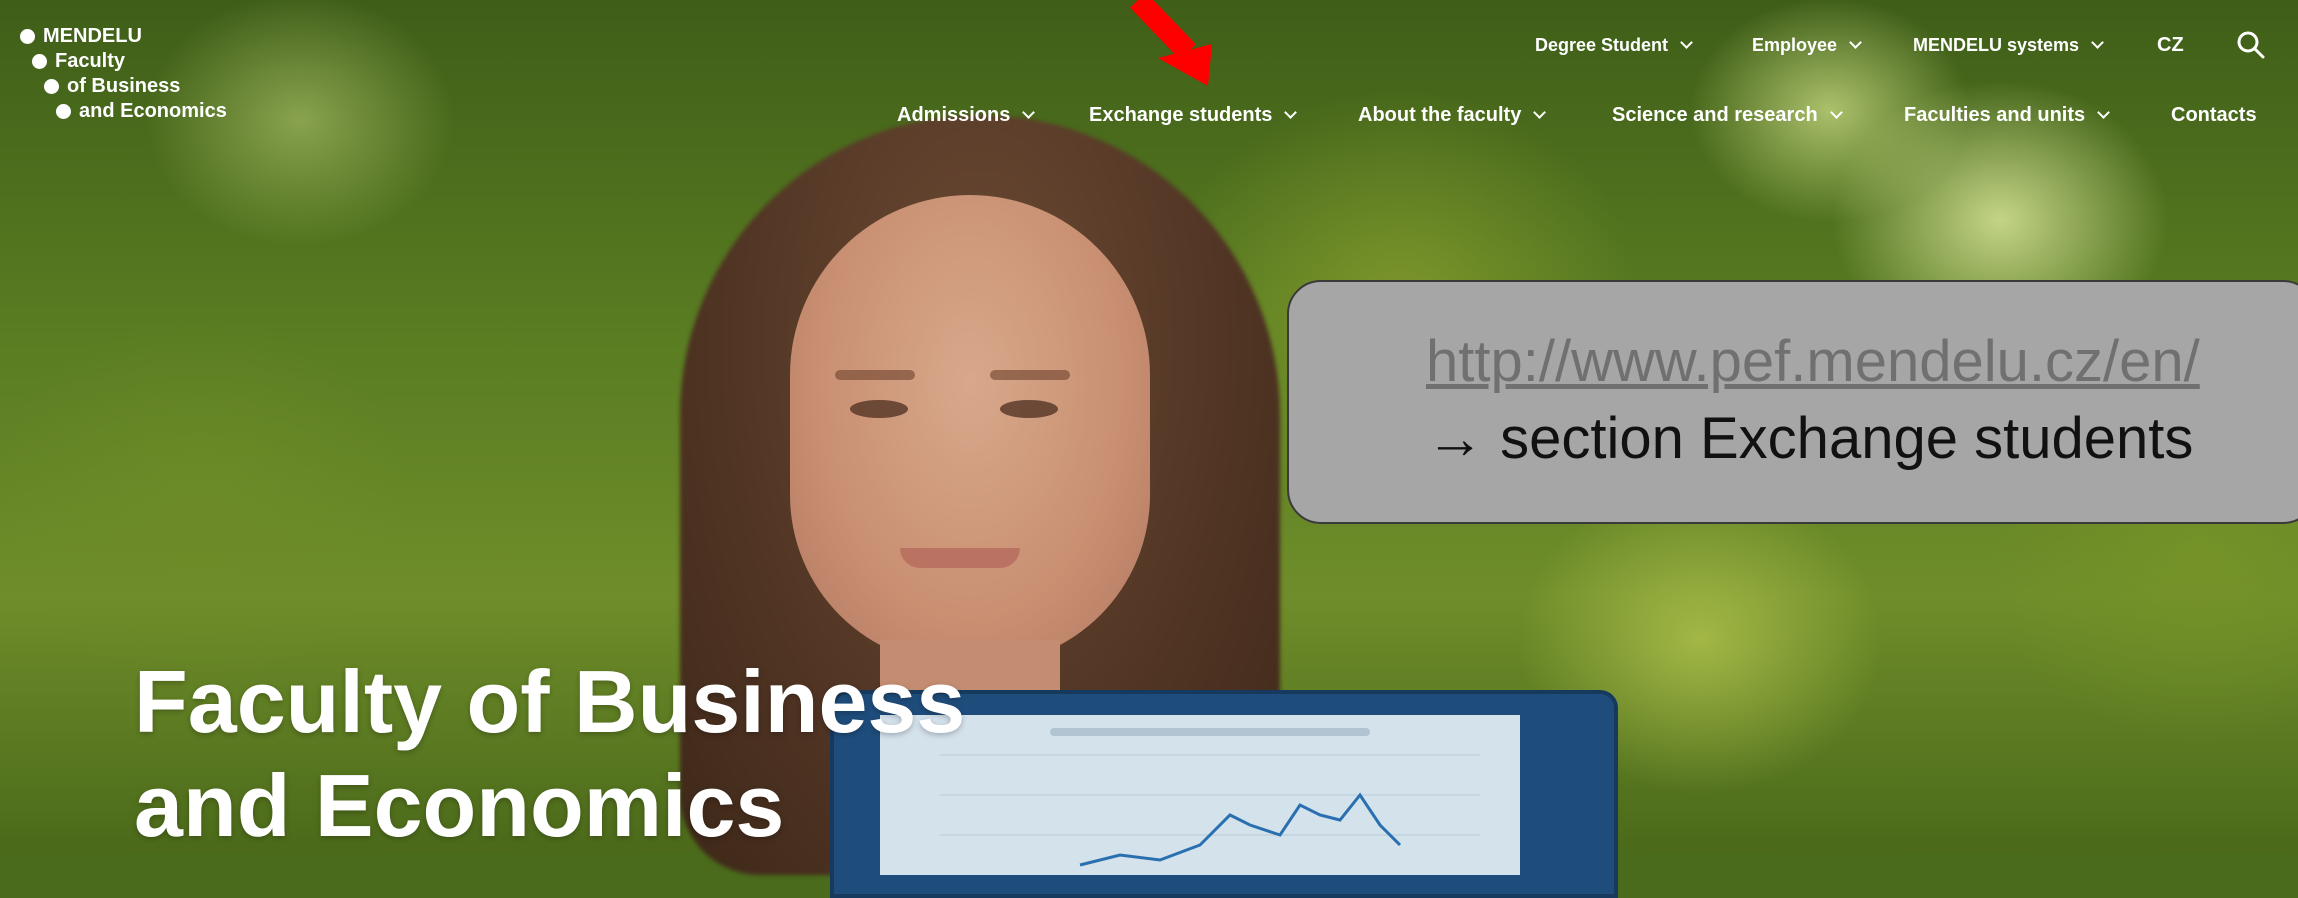 The image size is (2298, 898). Describe the element at coordinates (1440, 114) in the screenshot. I see `nav-label: About the faculty` at that location.